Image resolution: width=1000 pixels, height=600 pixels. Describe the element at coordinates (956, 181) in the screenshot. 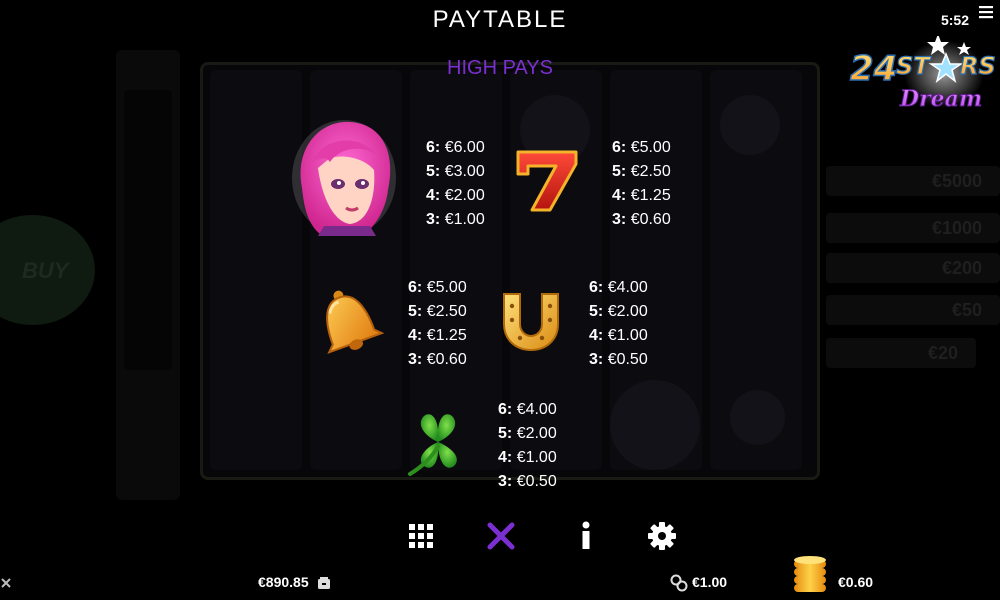

I see `jackpot-value: €5000` at that location.